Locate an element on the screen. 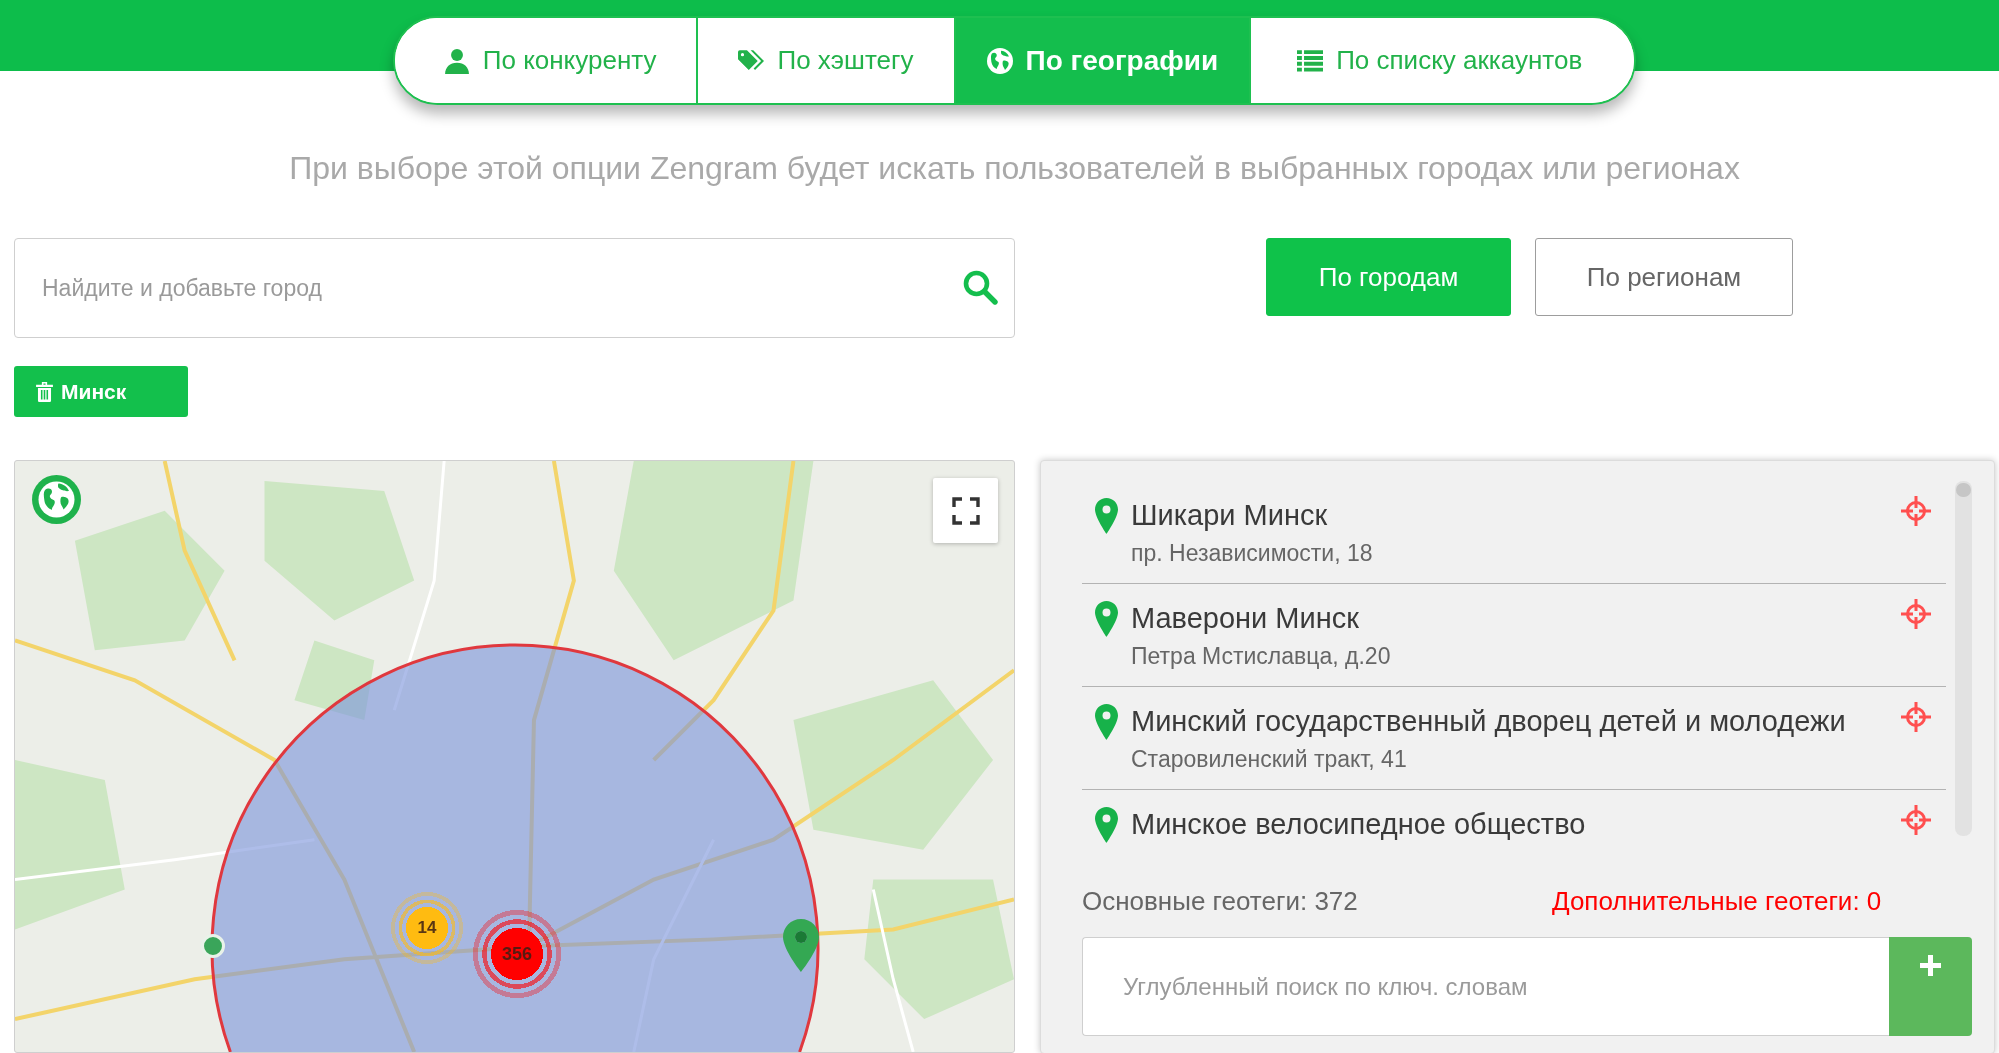 This screenshot has width=1999, height=1053. search-icon is located at coordinates (980, 287).